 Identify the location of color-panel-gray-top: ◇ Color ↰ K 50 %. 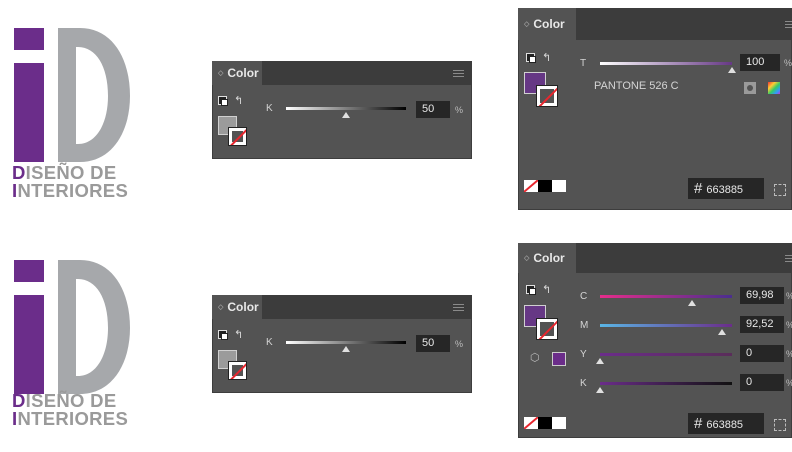
(342, 110).